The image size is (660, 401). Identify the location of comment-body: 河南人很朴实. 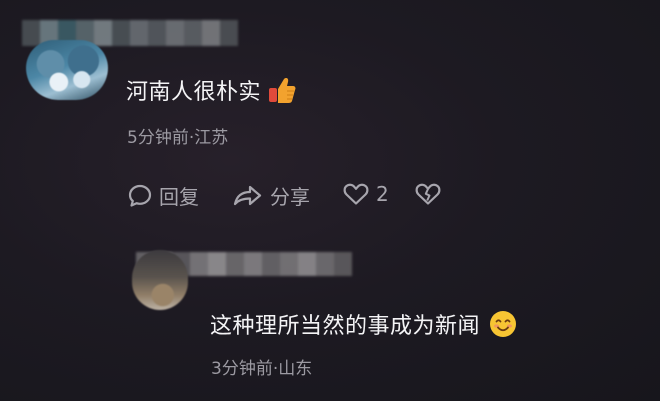
(211, 92).